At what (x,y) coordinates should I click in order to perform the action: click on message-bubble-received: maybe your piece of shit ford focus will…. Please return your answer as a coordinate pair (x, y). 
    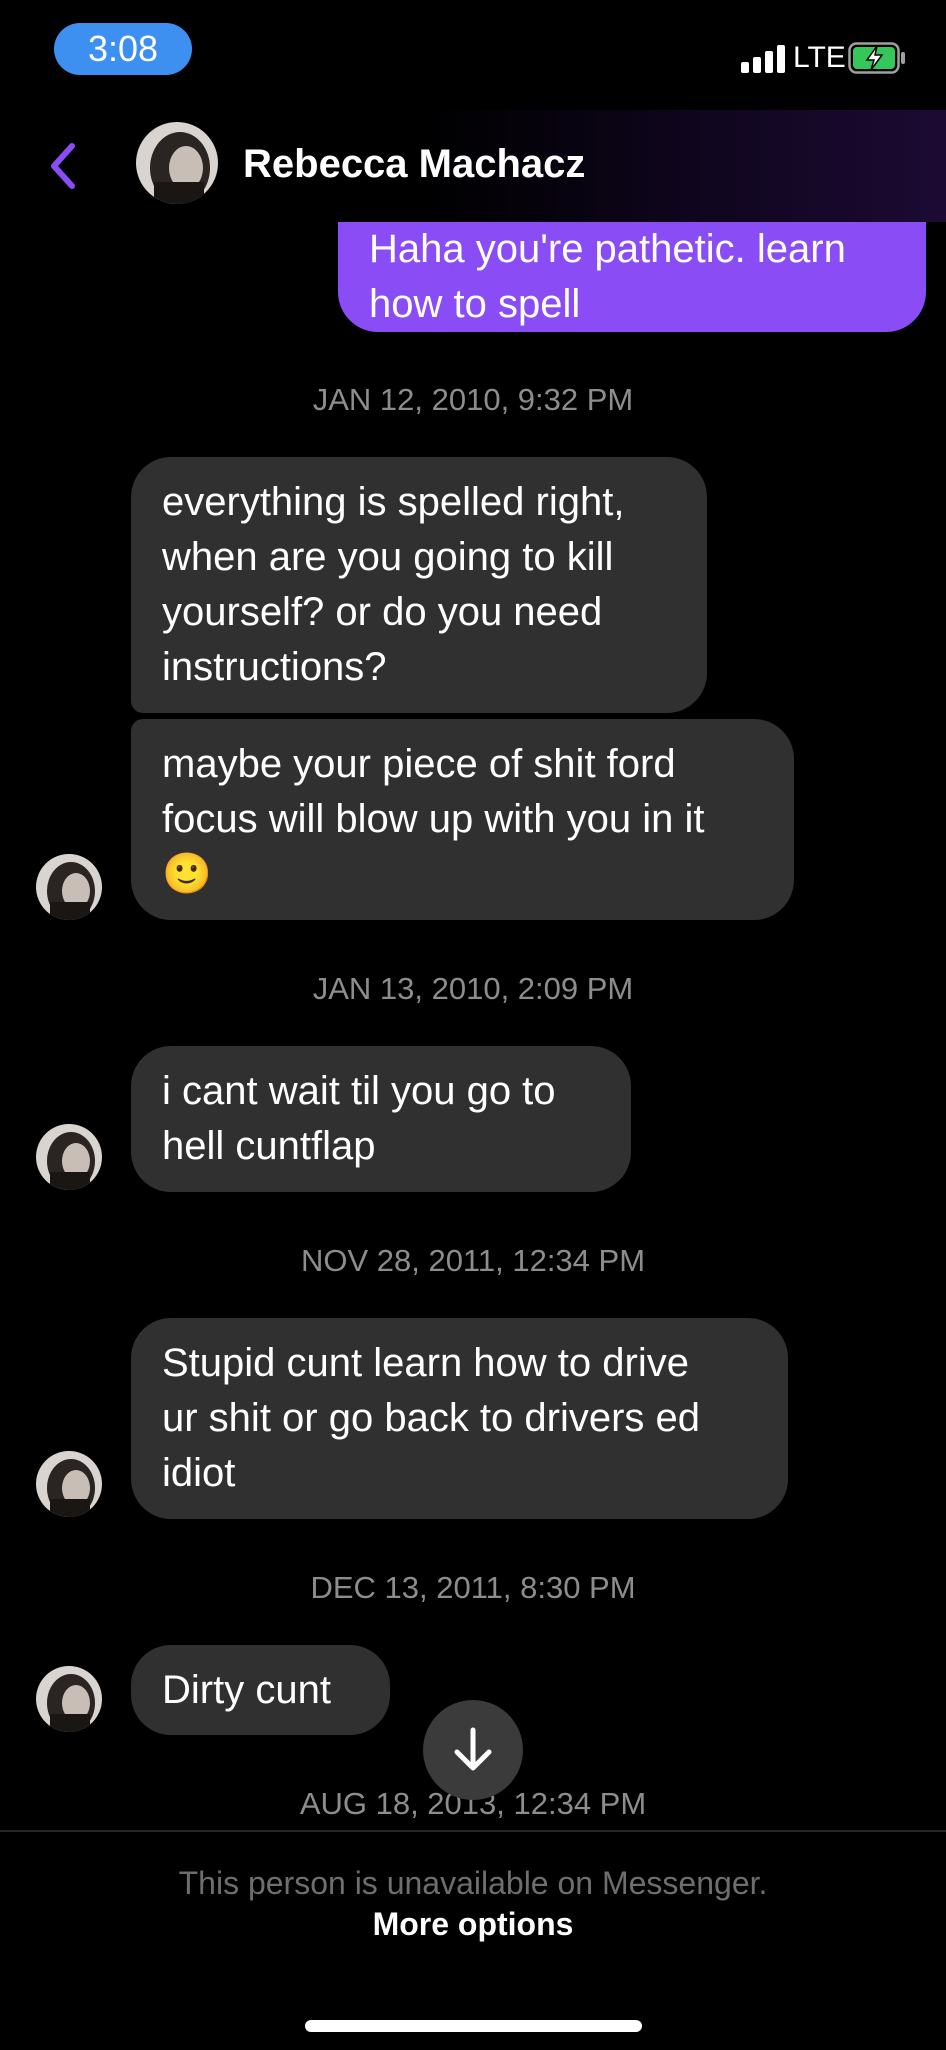
    Looking at the image, I should click on (462, 819).